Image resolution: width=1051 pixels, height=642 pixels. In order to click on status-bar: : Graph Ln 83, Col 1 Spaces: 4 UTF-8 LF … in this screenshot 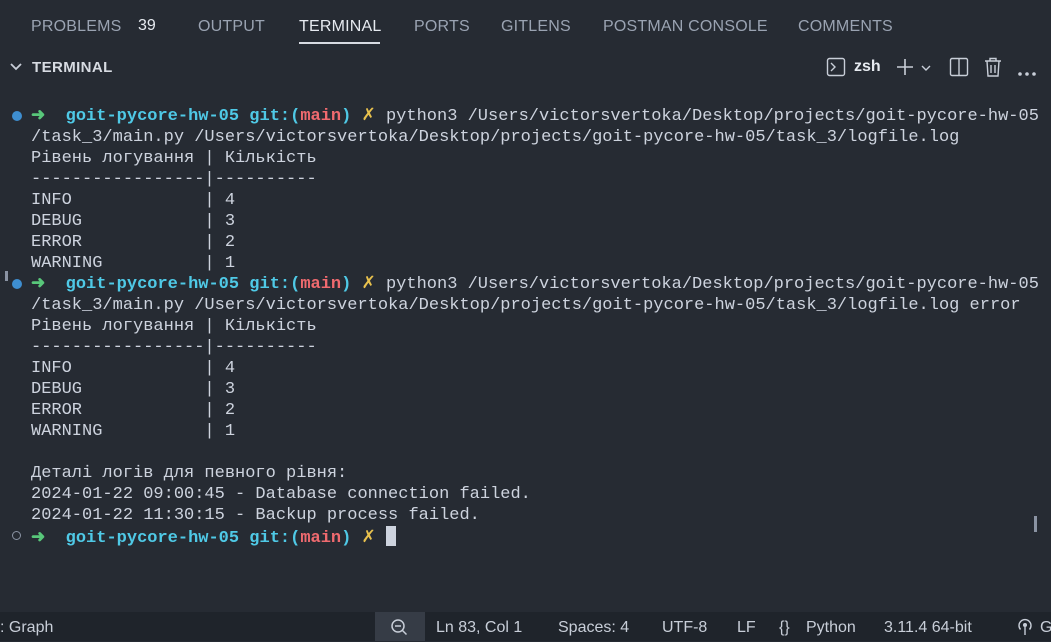, I will do `click(525, 626)`.